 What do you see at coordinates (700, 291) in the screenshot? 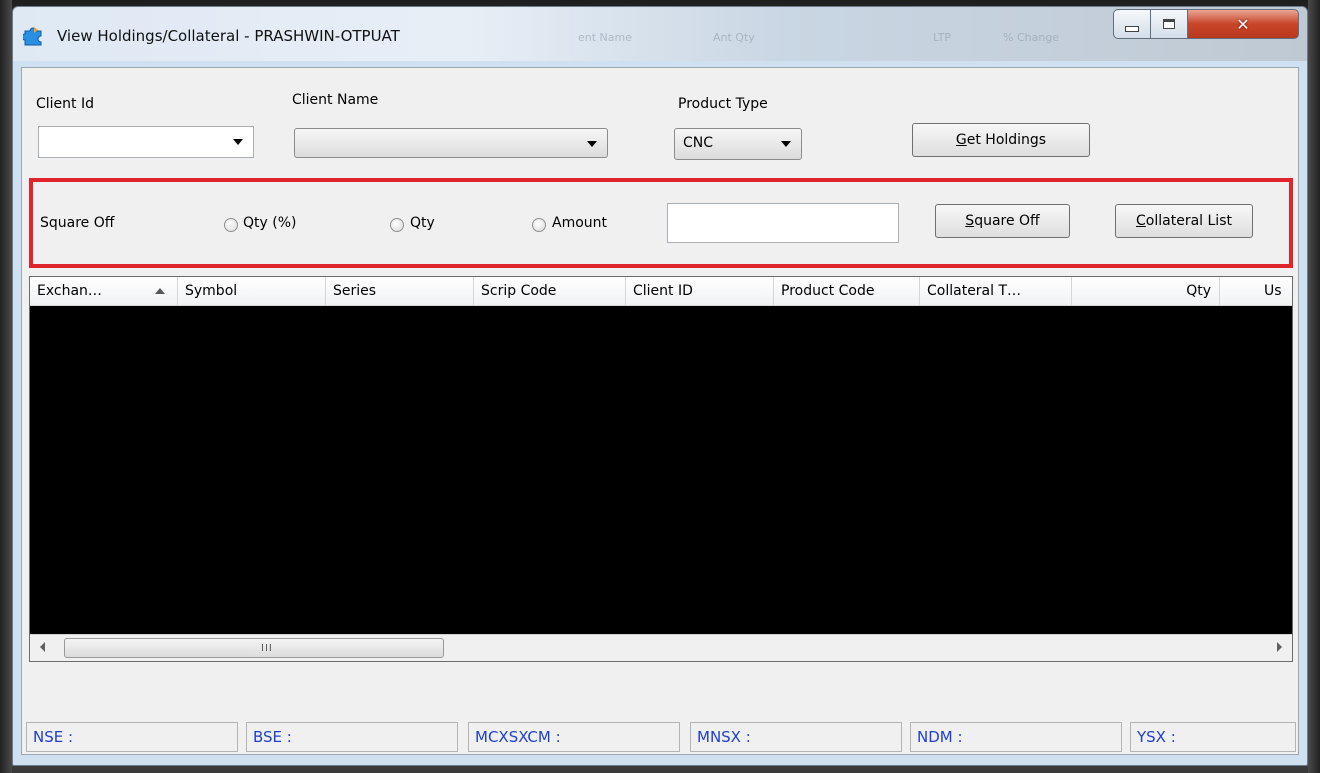
I see `column-header-client-id: Client ID` at bounding box center [700, 291].